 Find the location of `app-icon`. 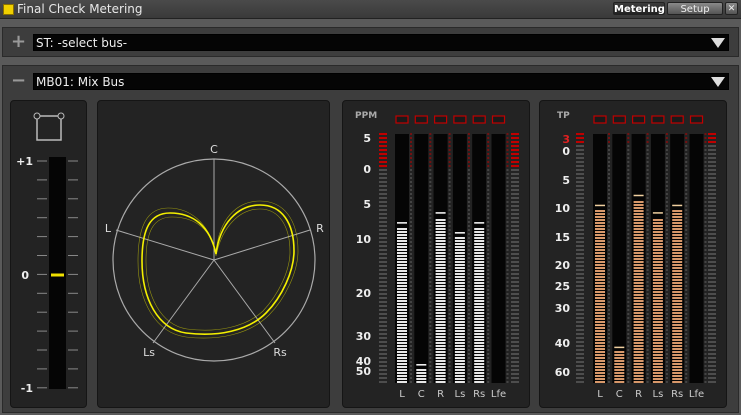

app-icon is located at coordinates (8, 9).